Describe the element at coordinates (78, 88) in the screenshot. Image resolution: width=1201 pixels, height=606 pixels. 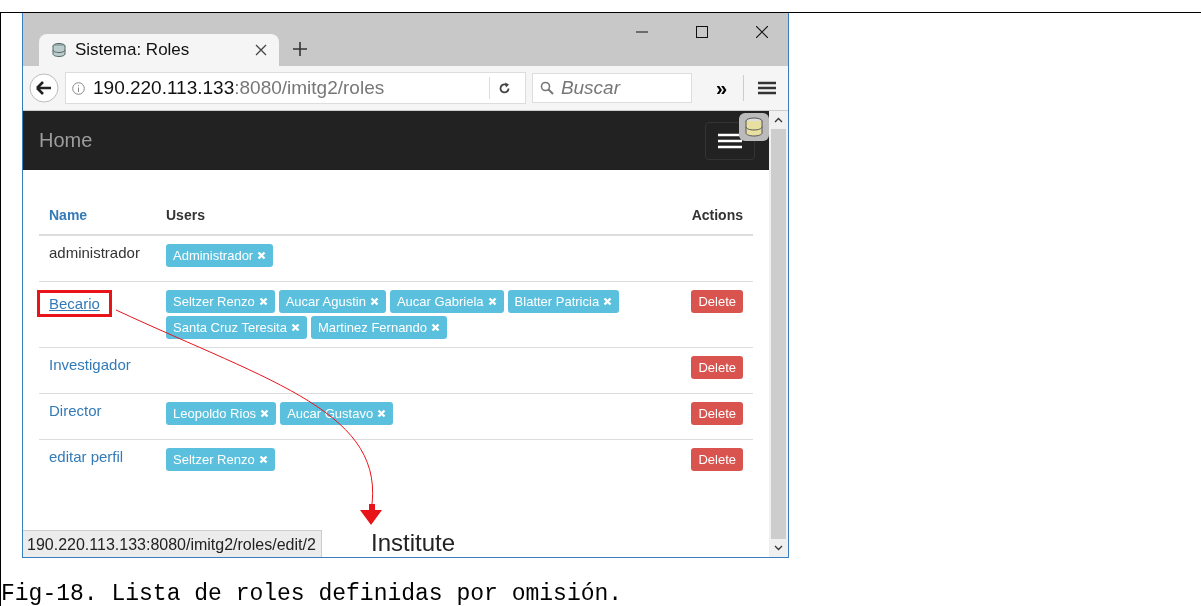
I see `info-icon` at that location.